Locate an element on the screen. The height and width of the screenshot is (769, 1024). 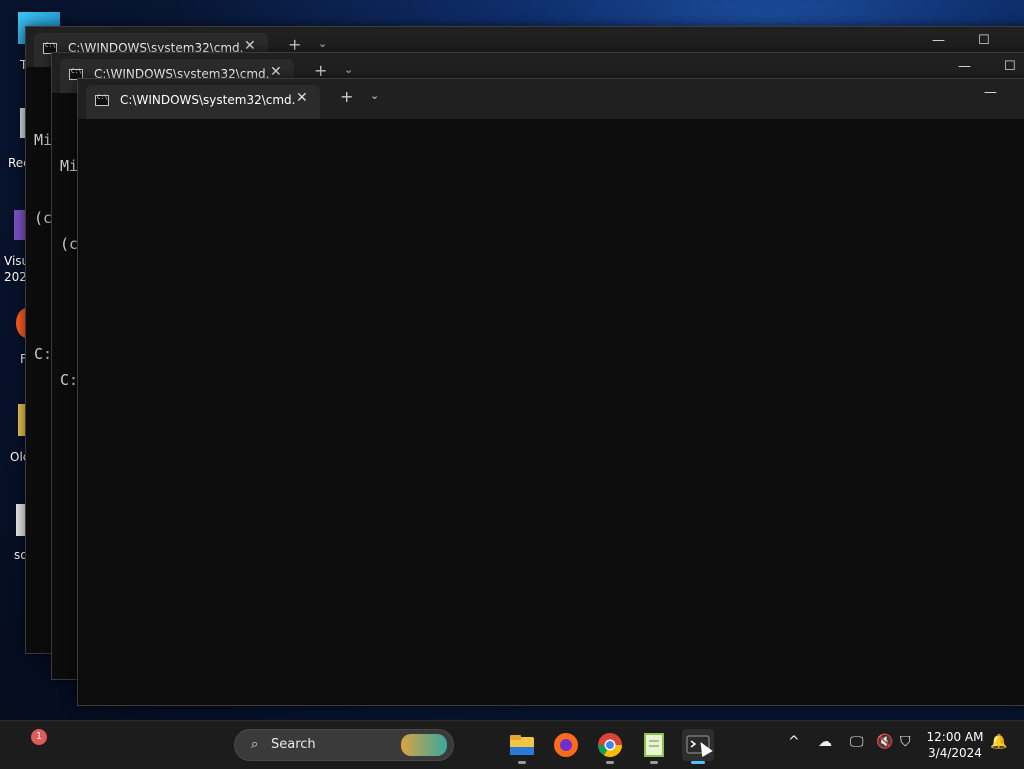
close-tab-icon: ✕ is located at coordinates (302, 98).